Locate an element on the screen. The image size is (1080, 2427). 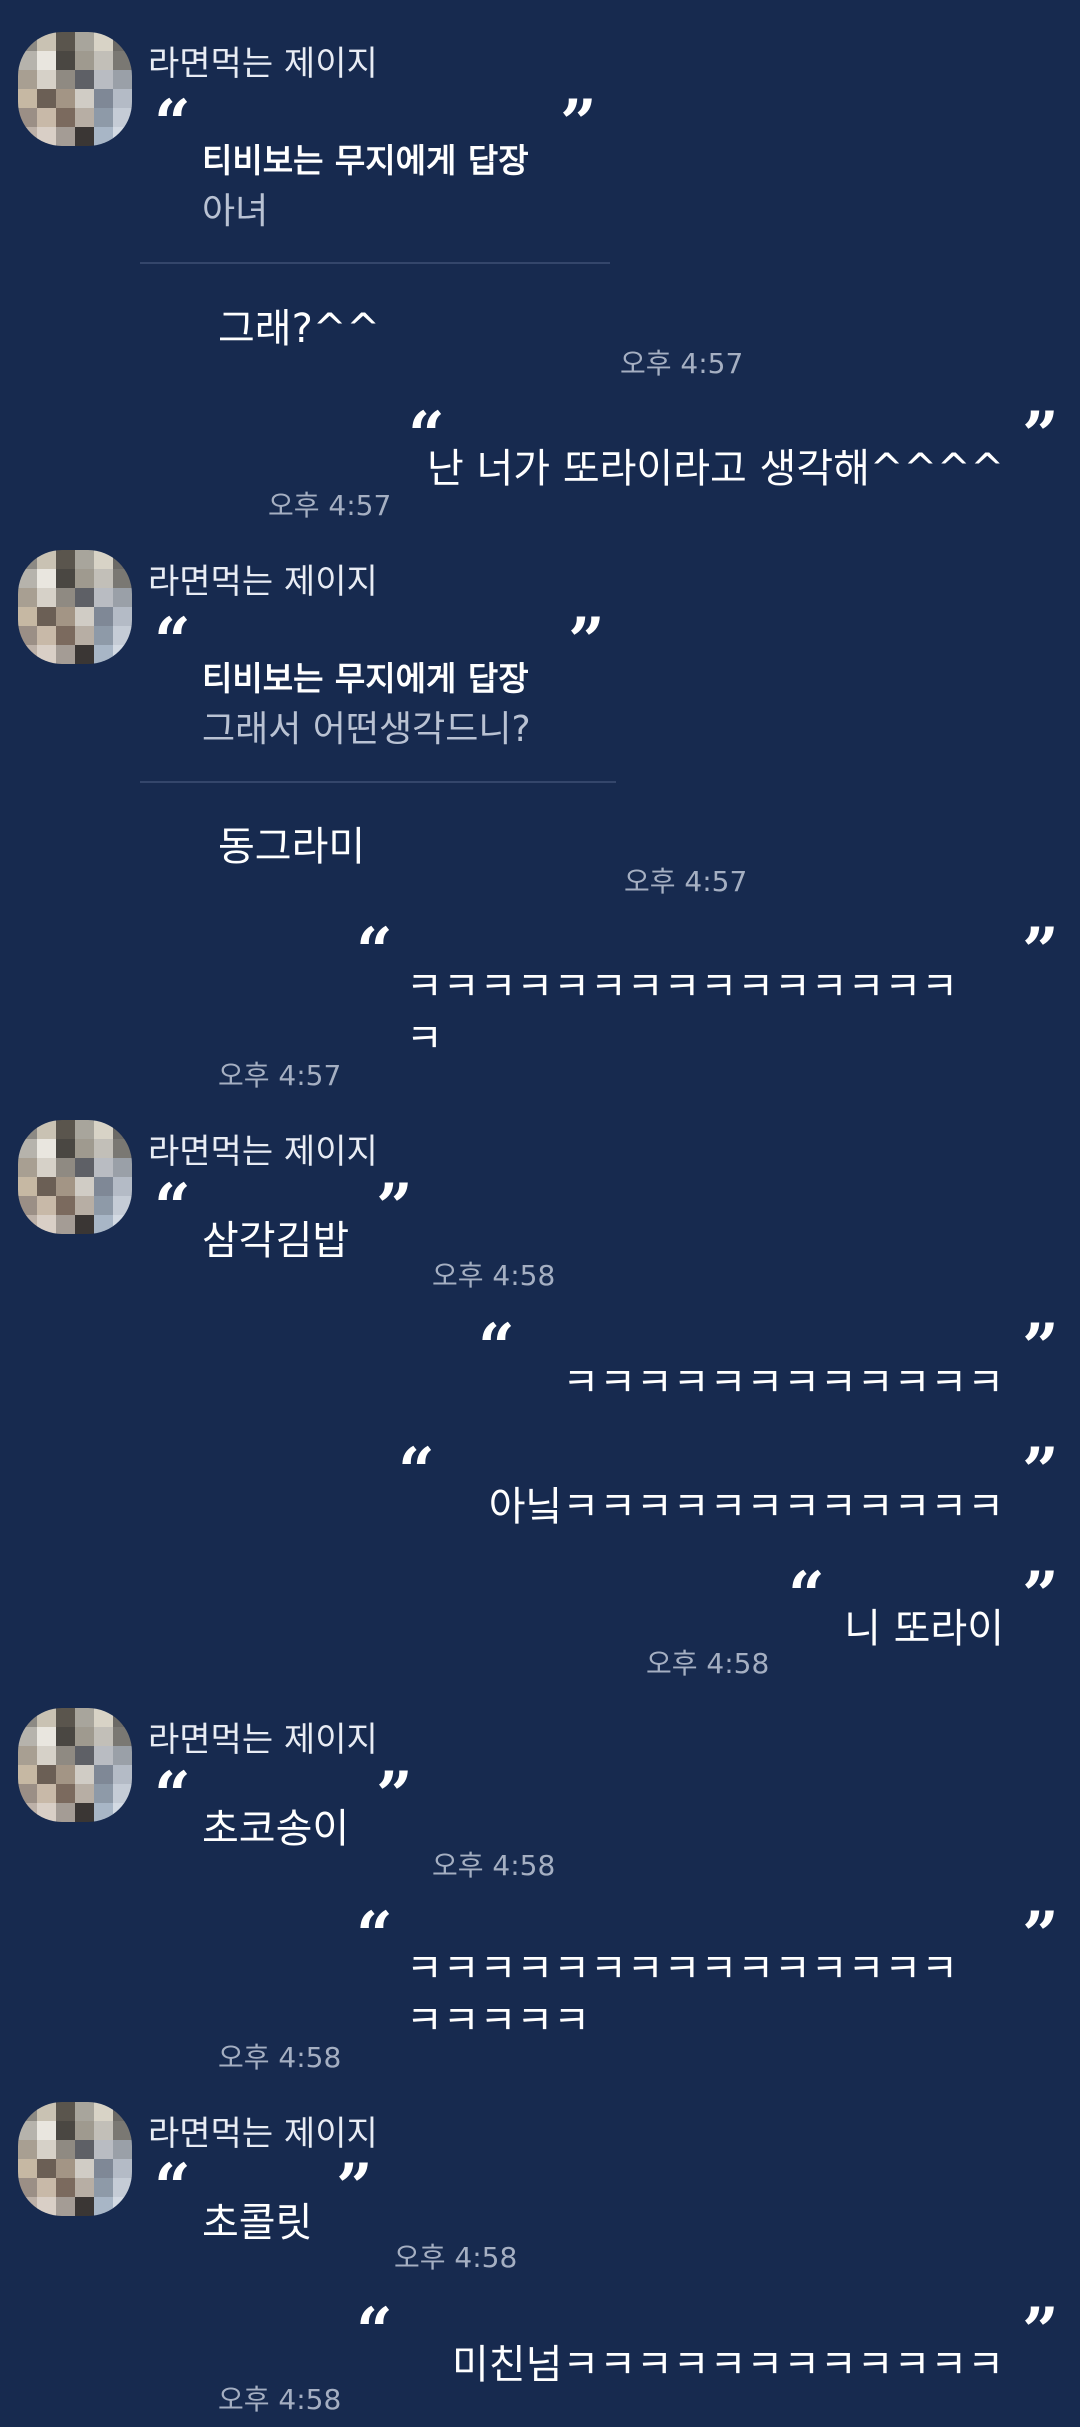
chat-message: 난 너가 또라이라고 생각해^^^^ is located at coordinates (715, 465).